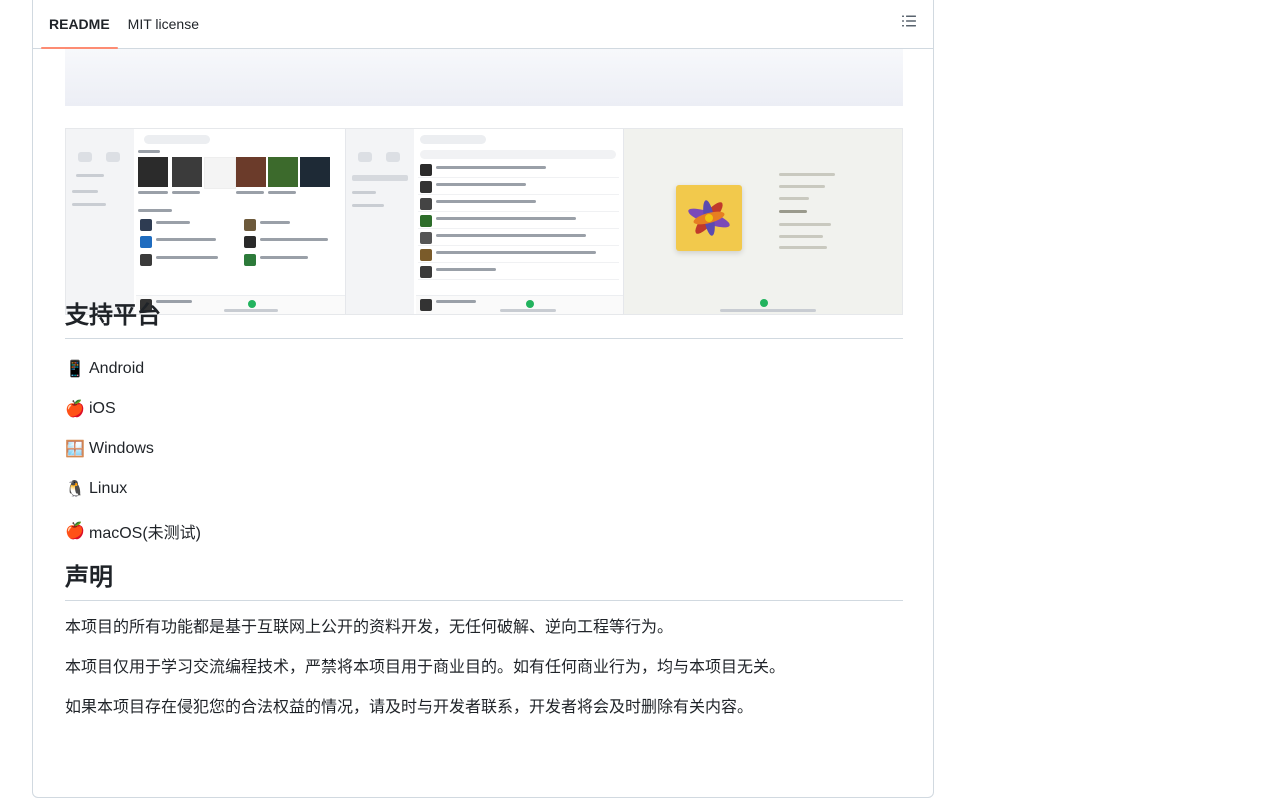 The height and width of the screenshot is (800, 1280). Describe the element at coordinates (79, 24) in the screenshot. I see `tab-readme: README` at that location.